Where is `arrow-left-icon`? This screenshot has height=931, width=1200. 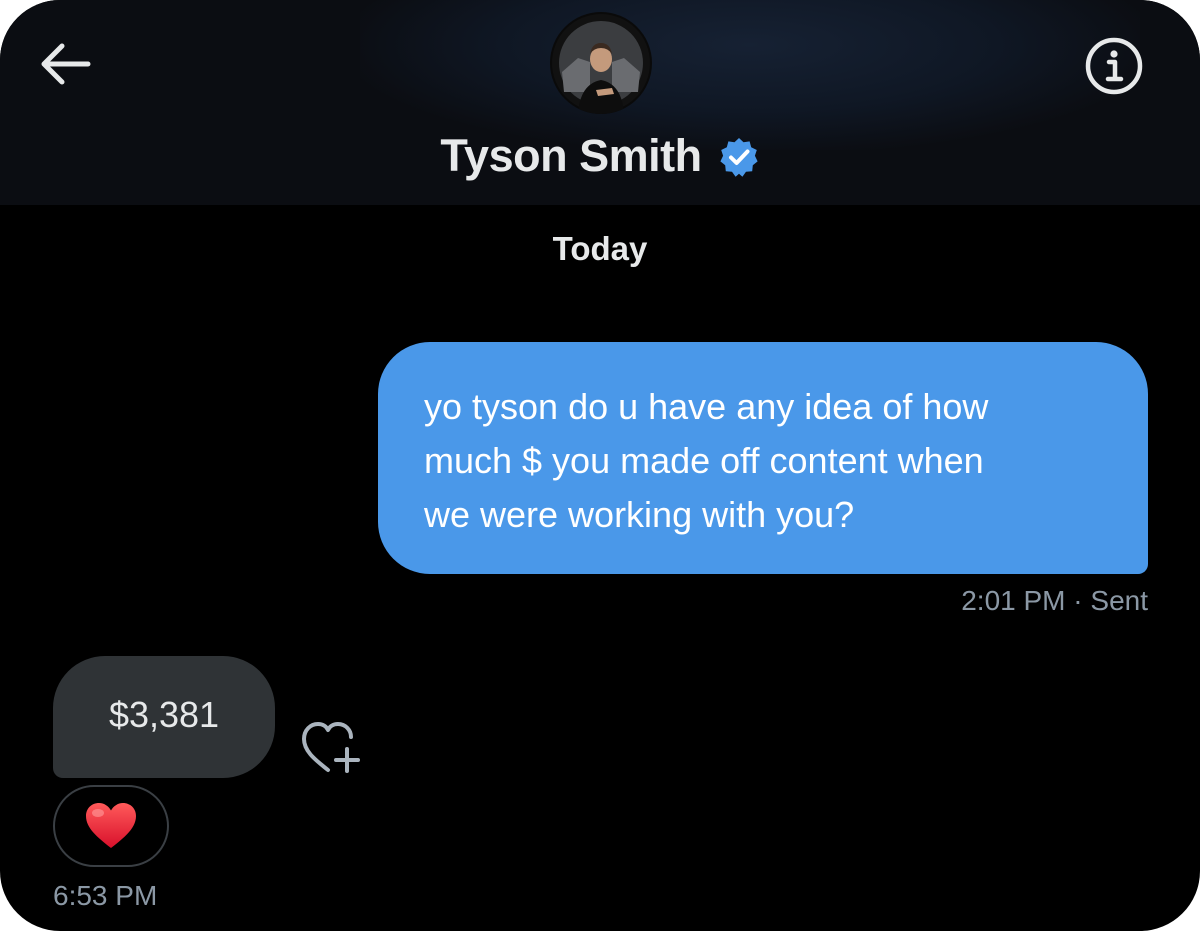 arrow-left-icon is located at coordinates (66, 64).